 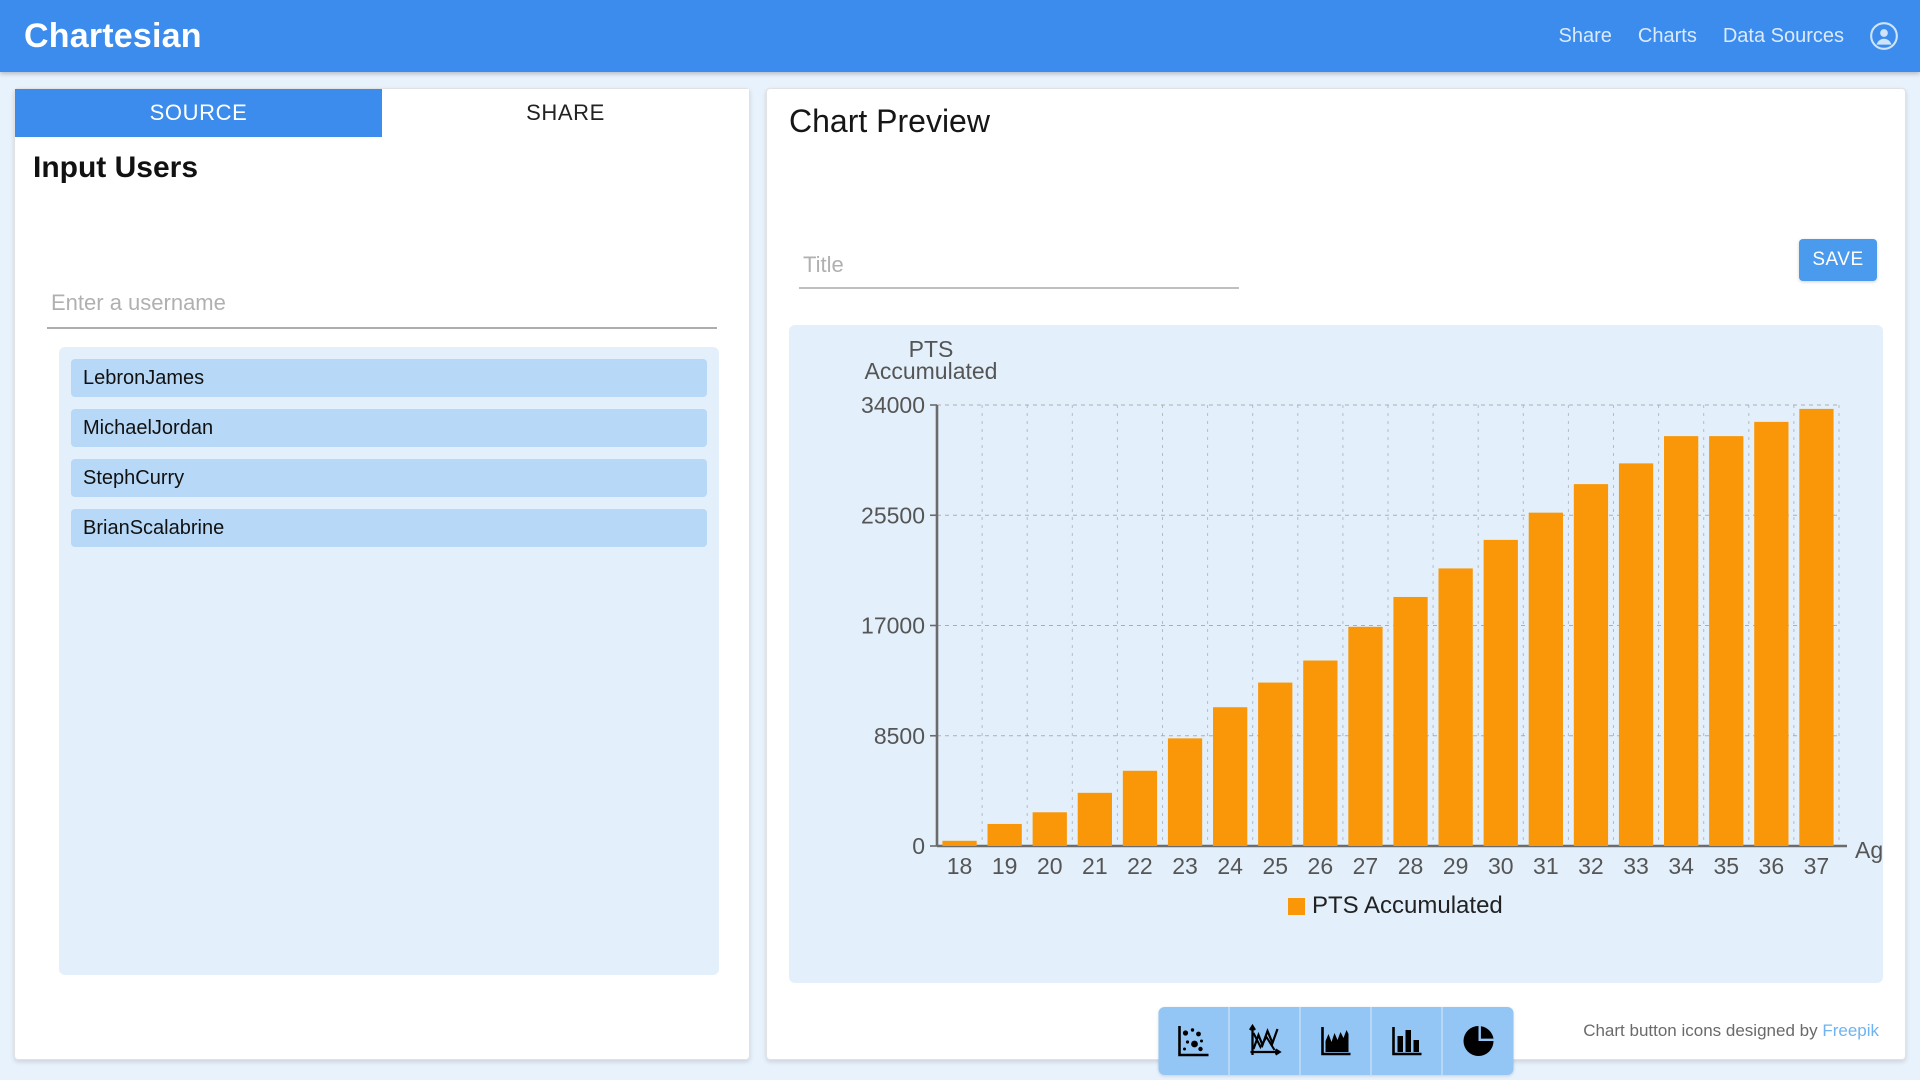 What do you see at coordinates (1636, 866) in the screenshot?
I see `svg-text: 33` at bounding box center [1636, 866].